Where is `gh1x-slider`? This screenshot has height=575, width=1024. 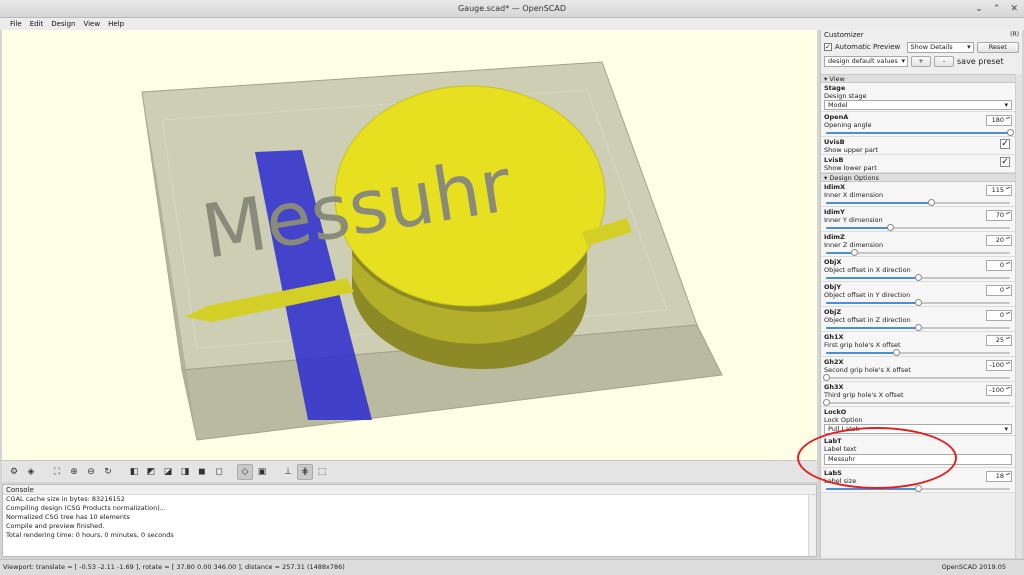
gh1x-slider is located at coordinates (918, 352).